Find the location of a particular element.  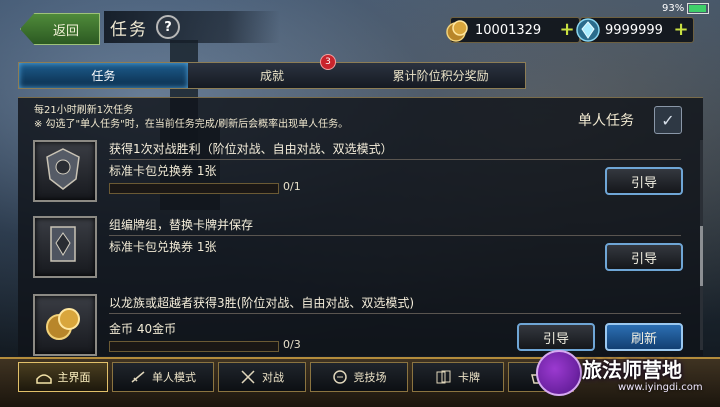

battery-percent: 93 is located at coordinates (668, 8).